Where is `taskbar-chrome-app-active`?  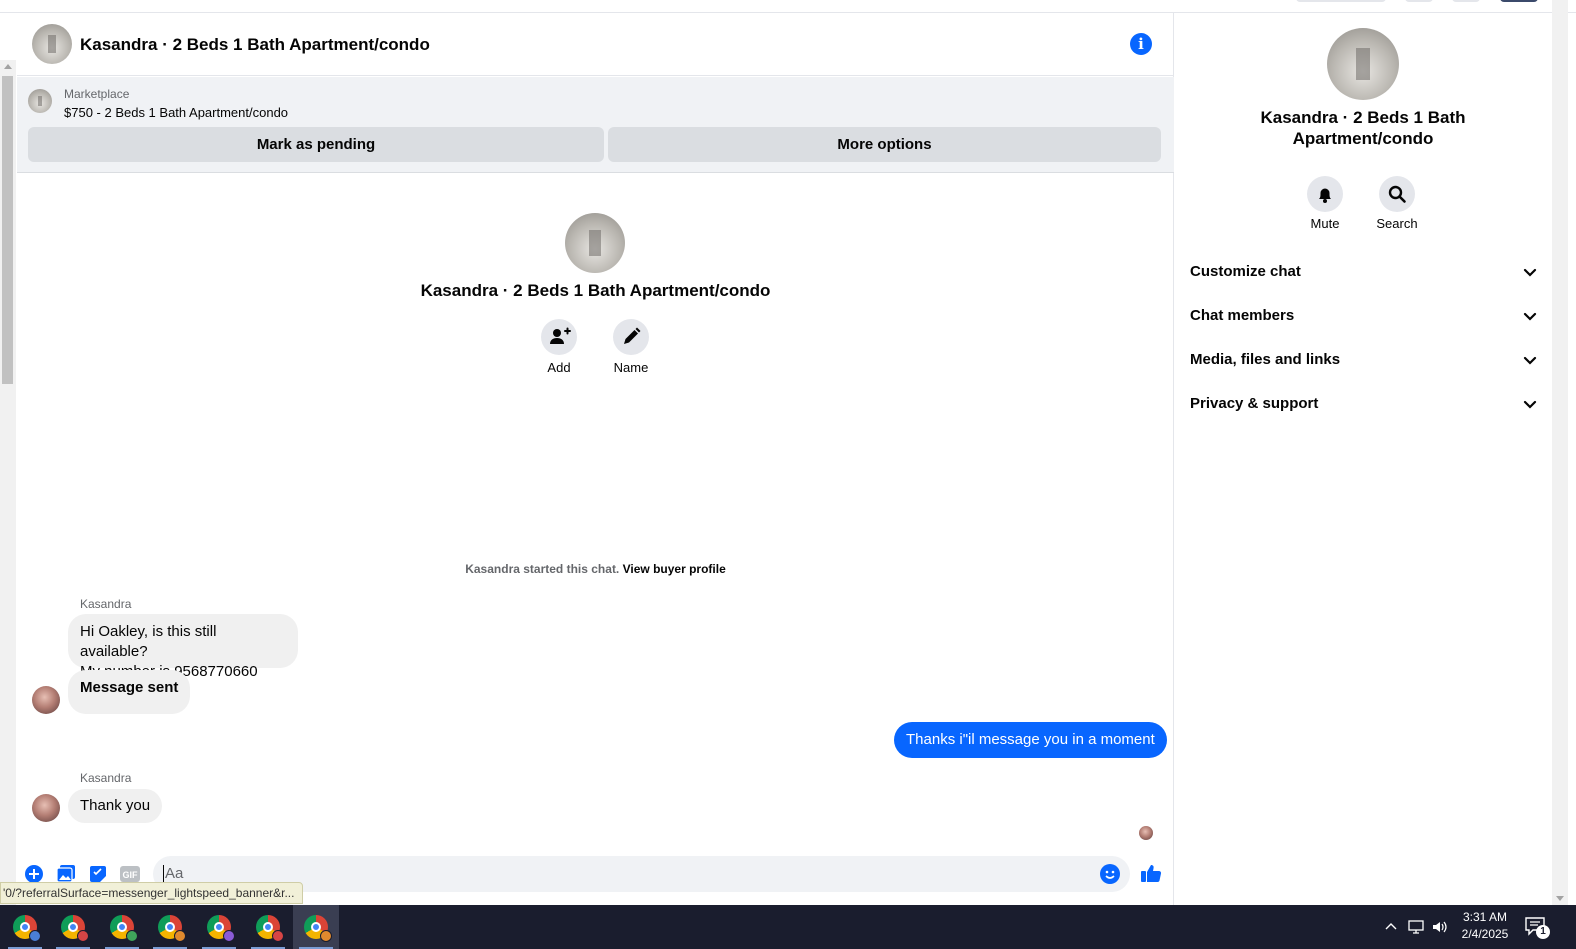 taskbar-chrome-app-active is located at coordinates (316, 927).